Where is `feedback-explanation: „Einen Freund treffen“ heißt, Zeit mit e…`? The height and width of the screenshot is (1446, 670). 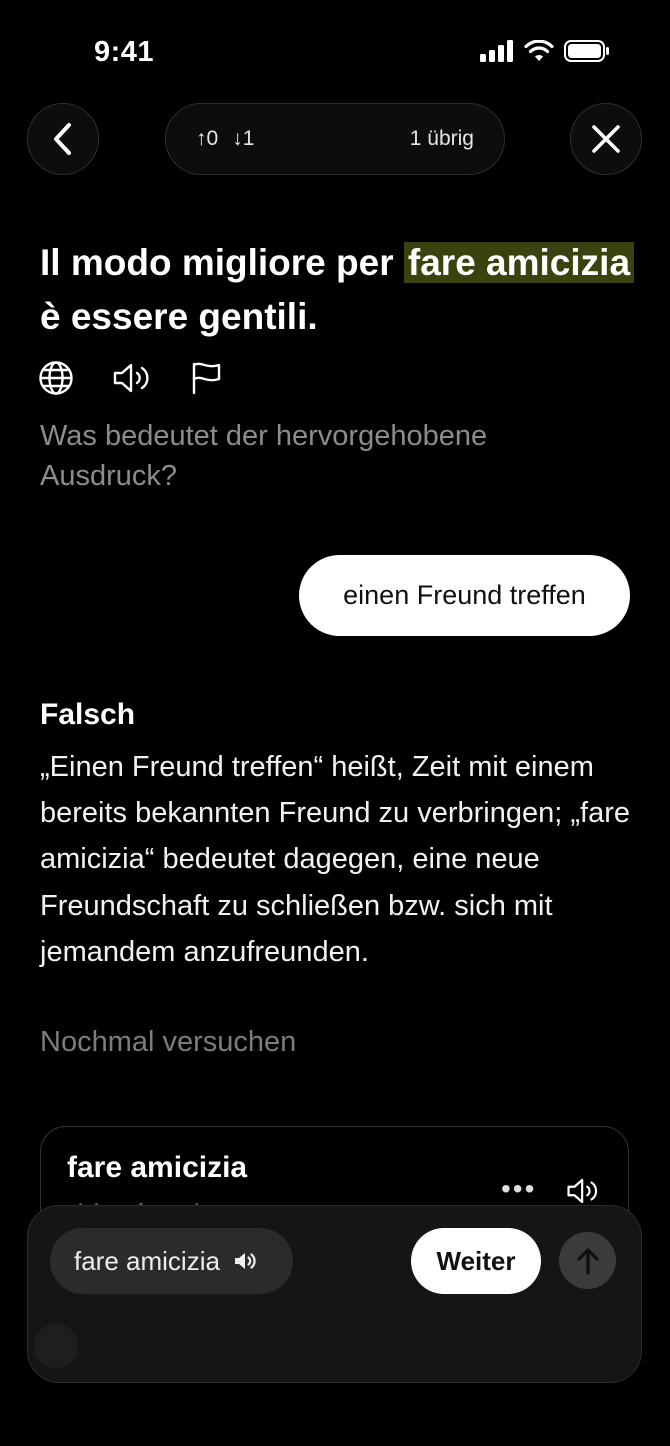 feedback-explanation: „Einen Freund treffen“ heißt, Zeit mit e… is located at coordinates (335, 859).